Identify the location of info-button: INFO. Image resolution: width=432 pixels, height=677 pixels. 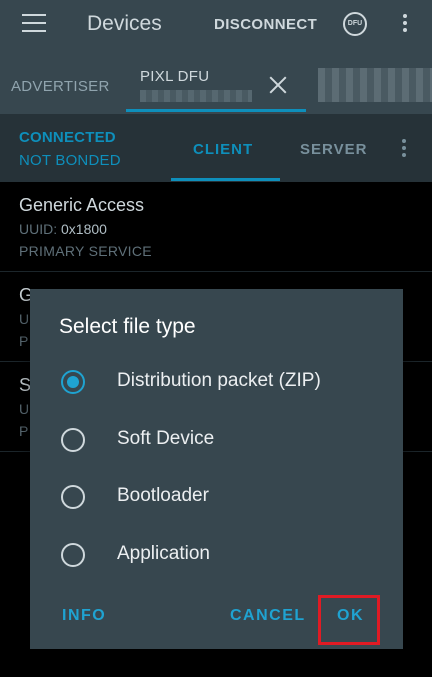
(84, 616).